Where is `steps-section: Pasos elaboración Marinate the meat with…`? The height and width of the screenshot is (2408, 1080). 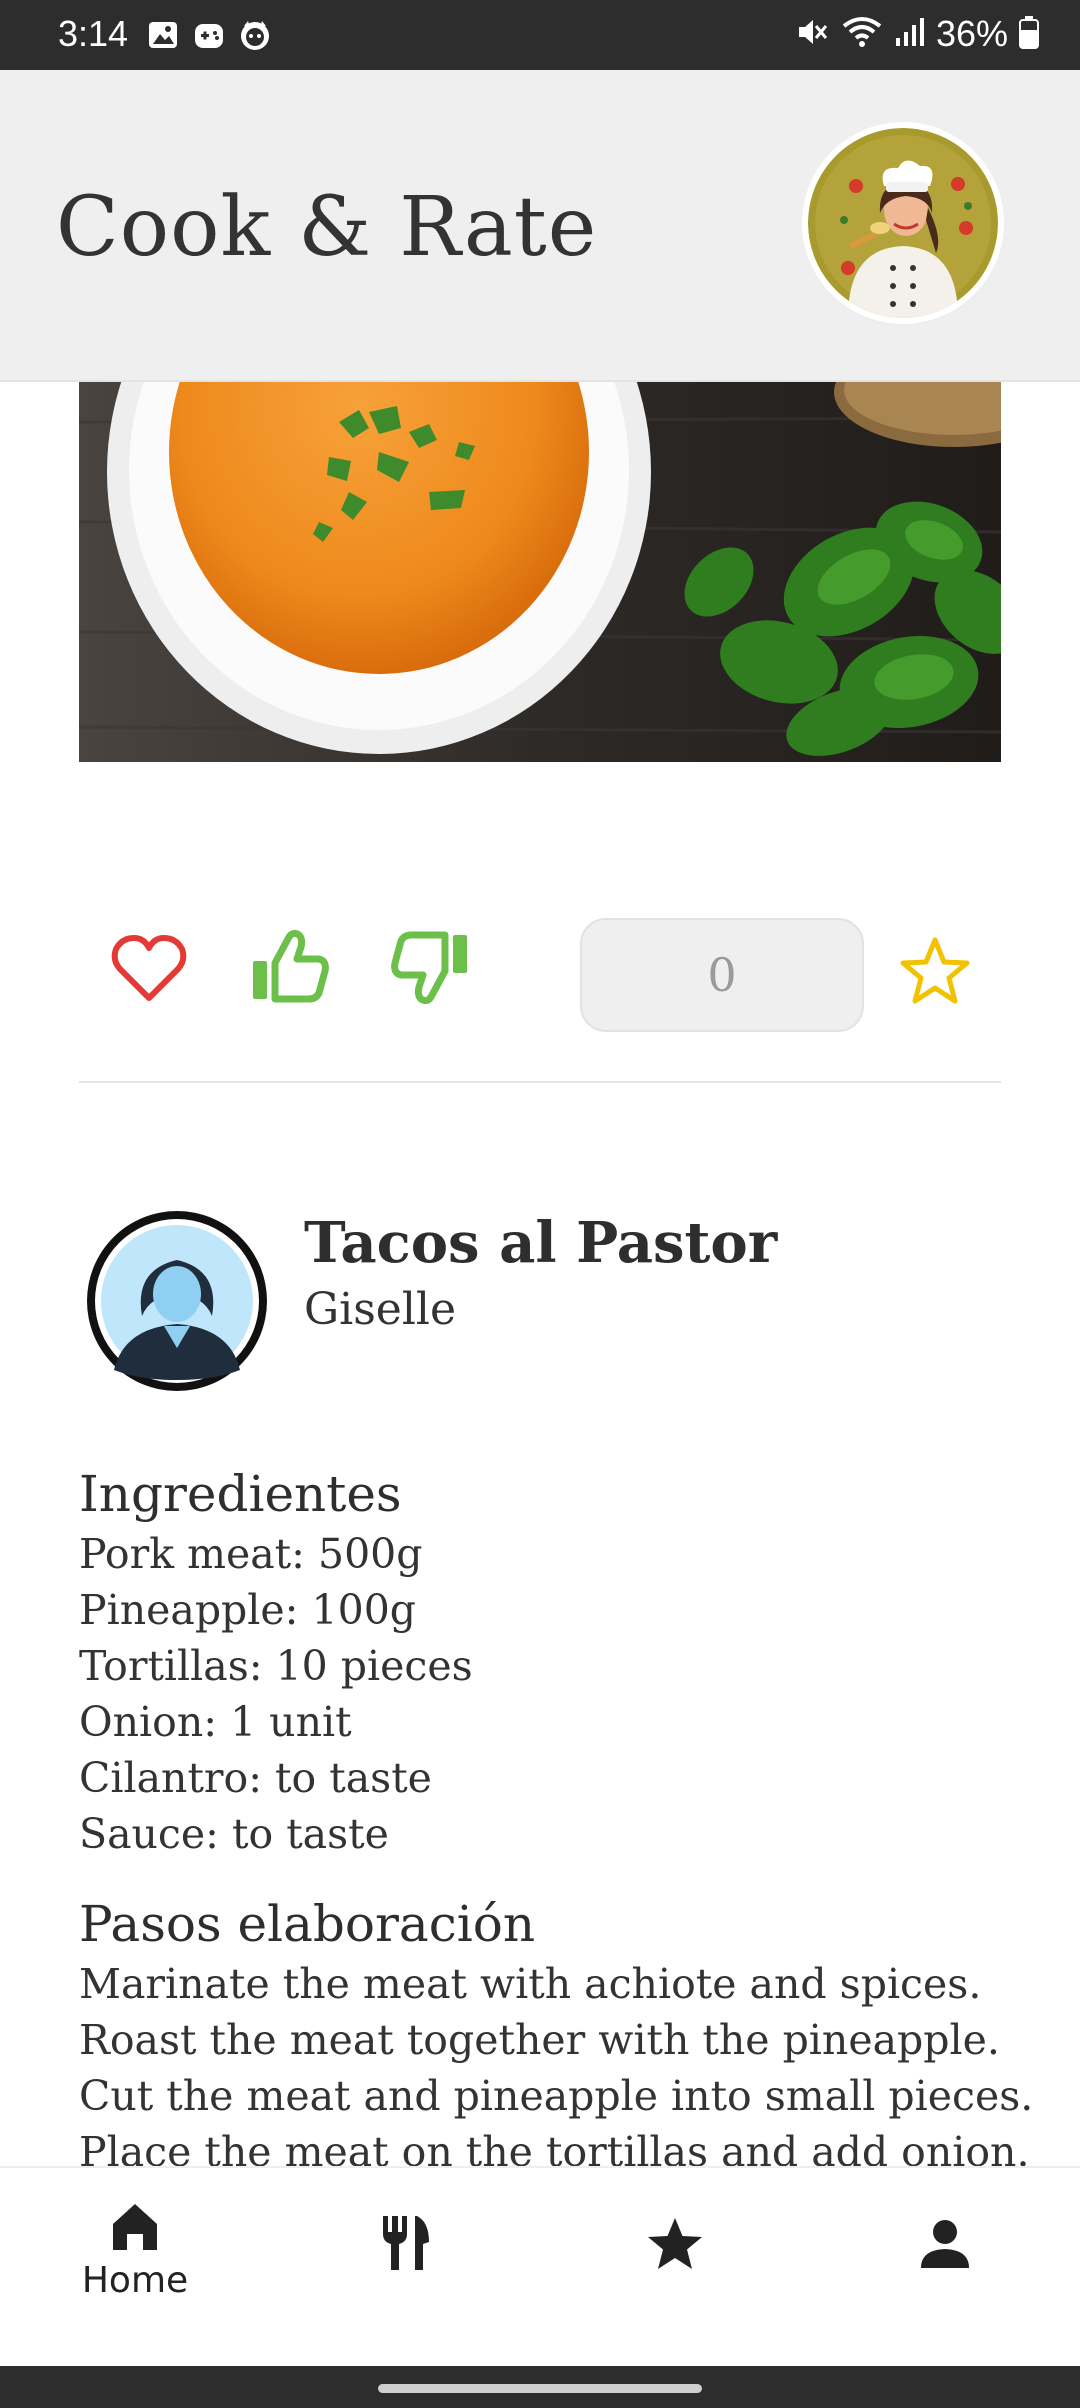 steps-section: Pasos elaboración Marinate the meat with… is located at coordinates (559, 2029).